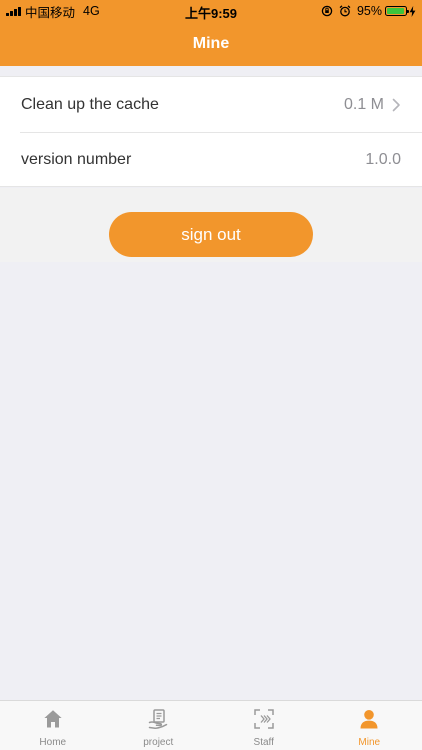 The height and width of the screenshot is (750, 422). What do you see at coordinates (211, 33) in the screenshot?
I see `app-header: 中国移动 4G 上午9:59 95% Mine` at bounding box center [211, 33].